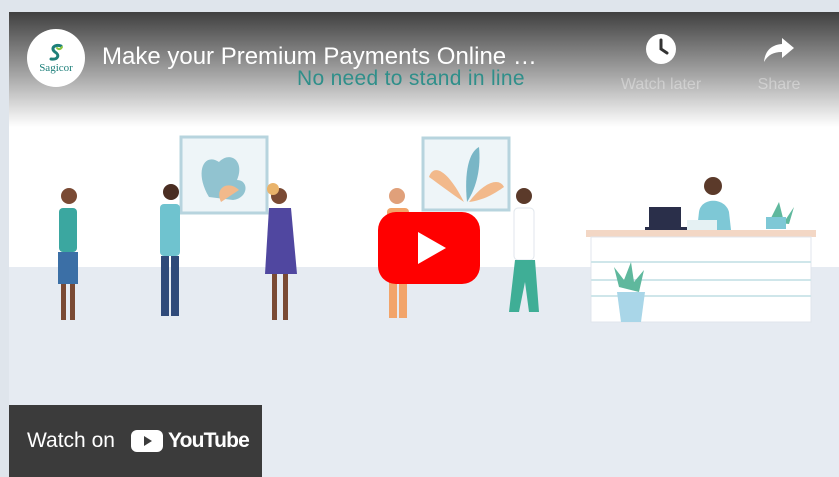 The image size is (839, 477). Describe the element at coordinates (146, 441) in the screenshot. I see `youtube-logo-icon` at that location.